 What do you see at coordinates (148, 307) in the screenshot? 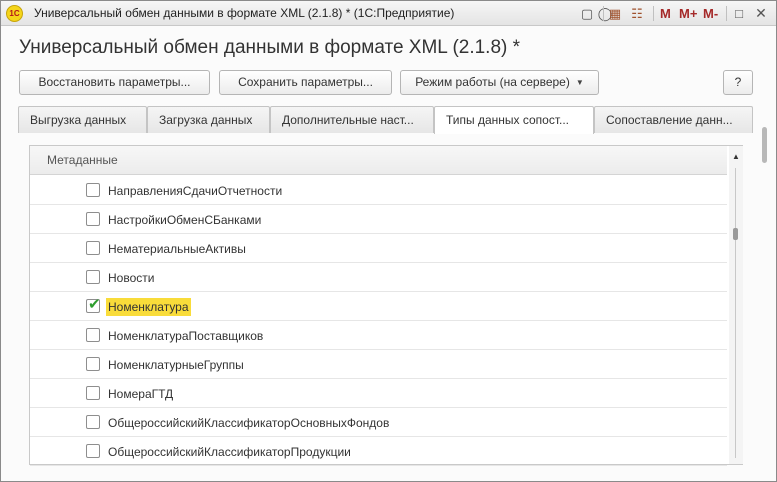
I see `row-label: Номенклатура` at bounding box center [148, 307].